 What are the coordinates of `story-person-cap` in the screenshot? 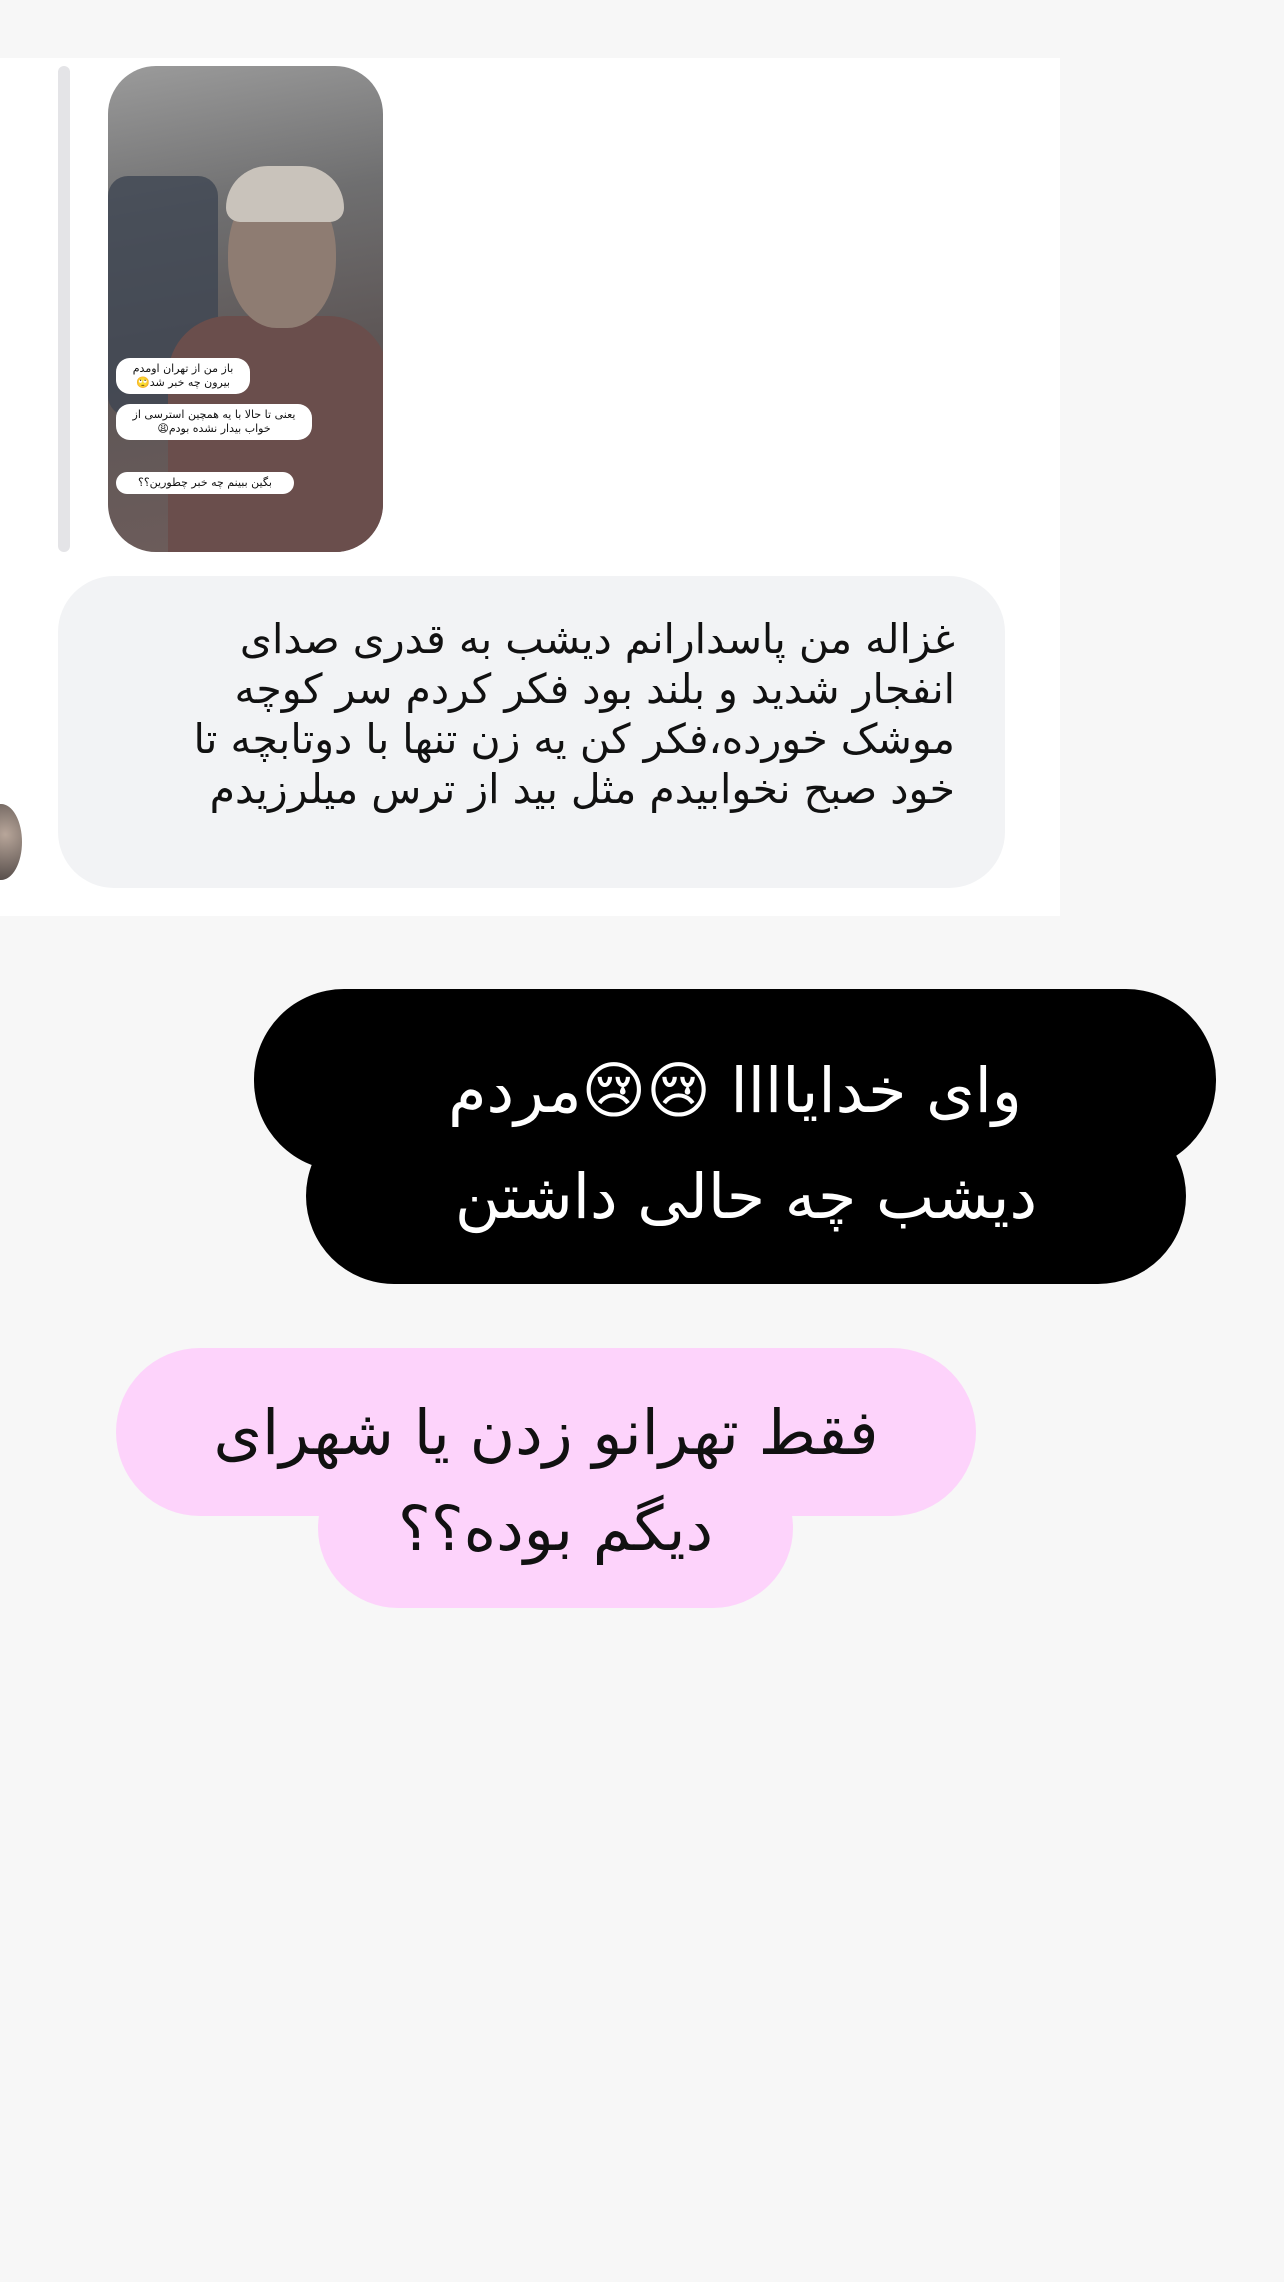 It's located at (285, 194).